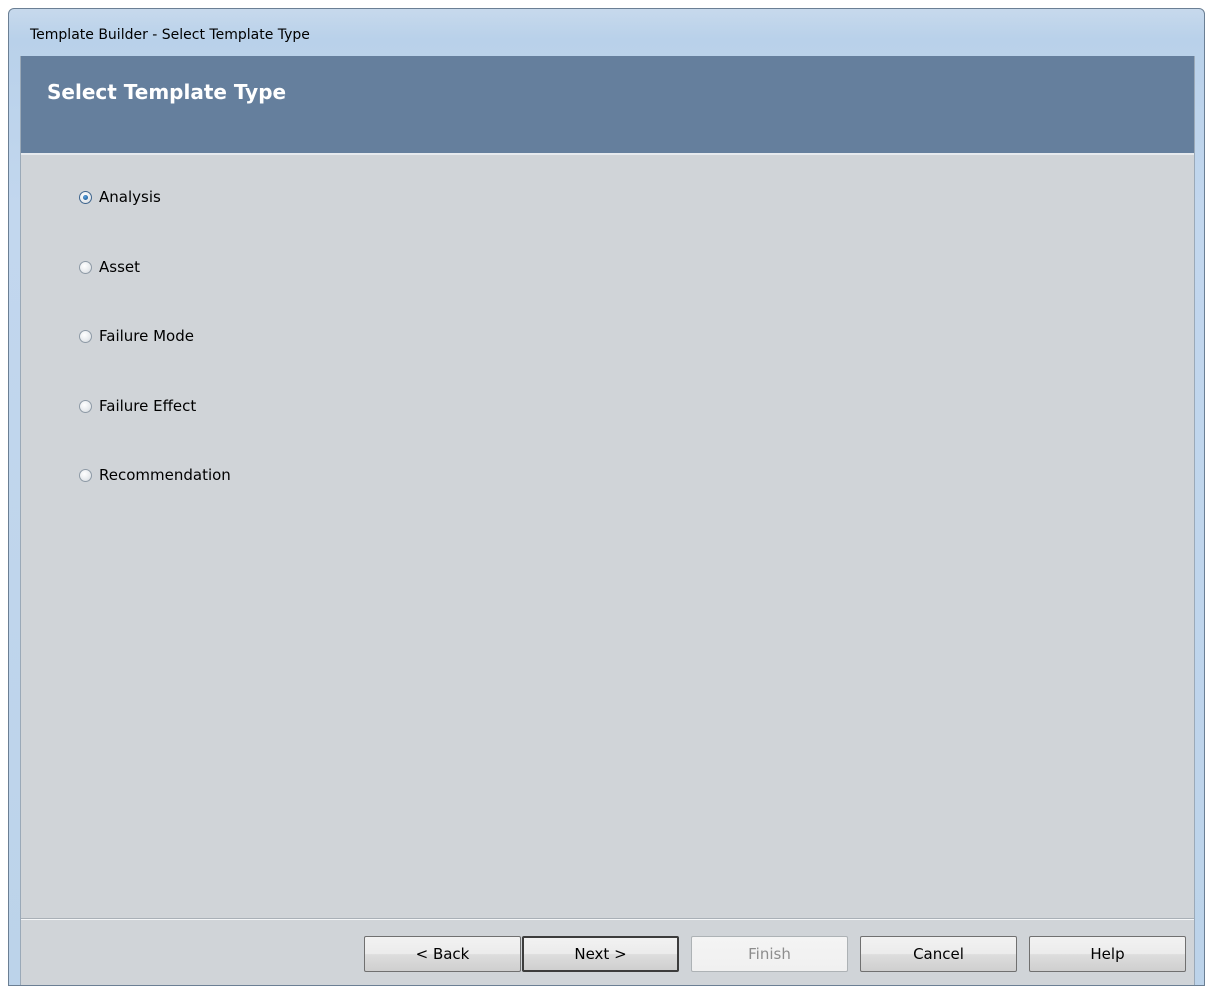  What do you see at coordinates (938, 954) in the screenshot?
I see `cancel-button: Cancel` at bounding box center [938, 954].